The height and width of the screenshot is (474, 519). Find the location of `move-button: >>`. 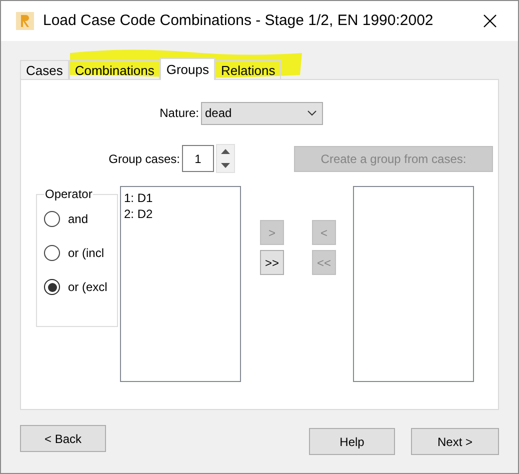

move-button: >> is located at coordinates (272, 262).